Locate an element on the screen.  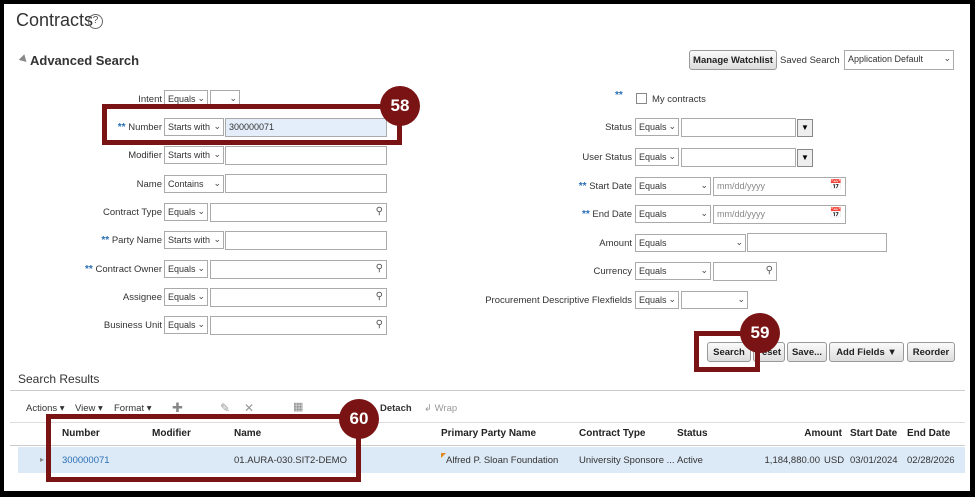
status-operator: Equals ⌄ is located at coordinates (657, 127).